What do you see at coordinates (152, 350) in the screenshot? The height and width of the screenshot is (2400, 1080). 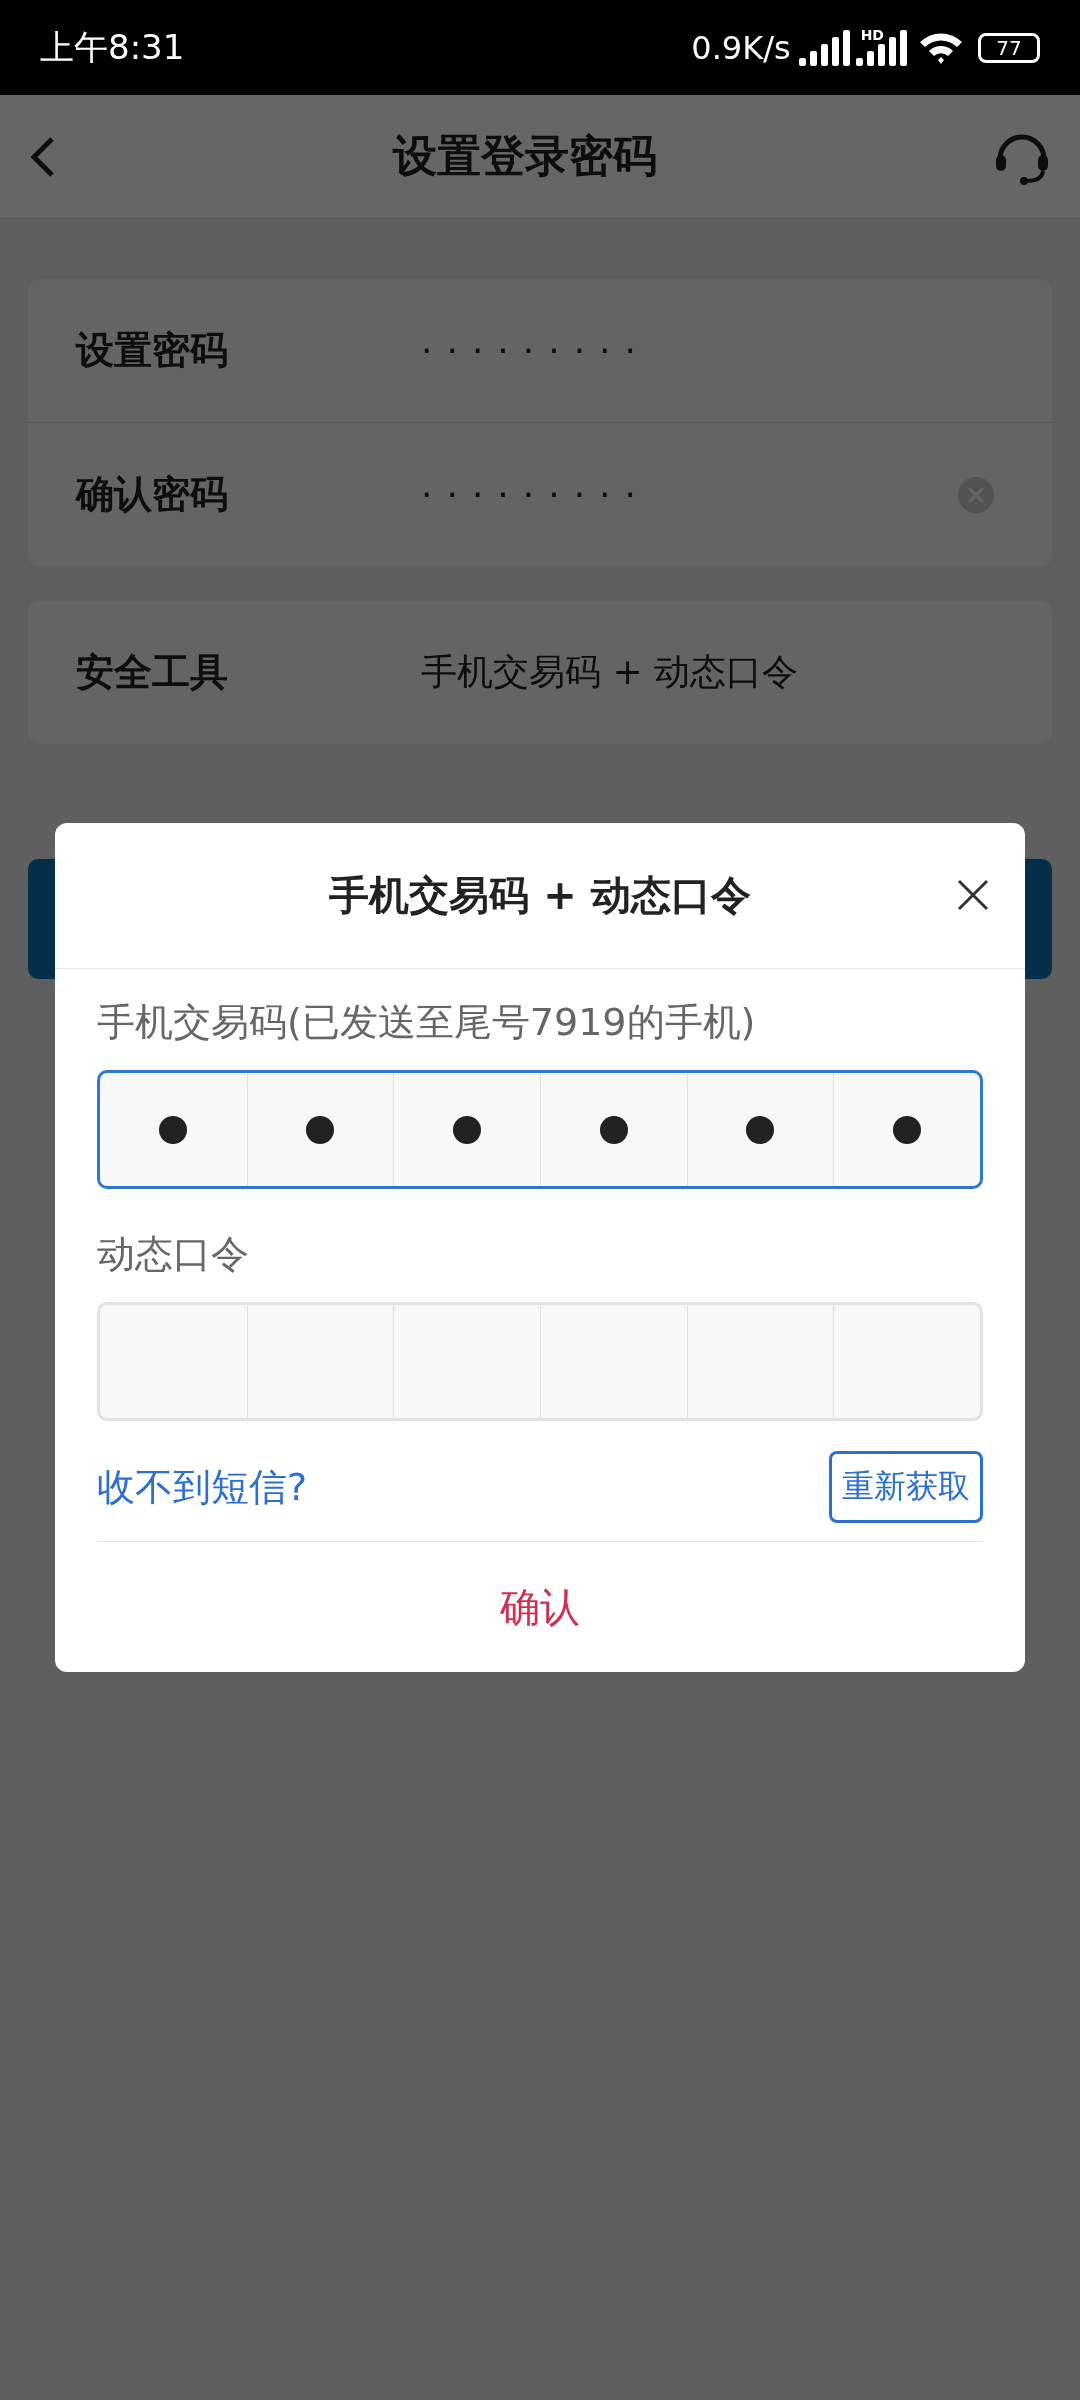 I see `field-label: 设置密码` at bounding box center [152, 350].